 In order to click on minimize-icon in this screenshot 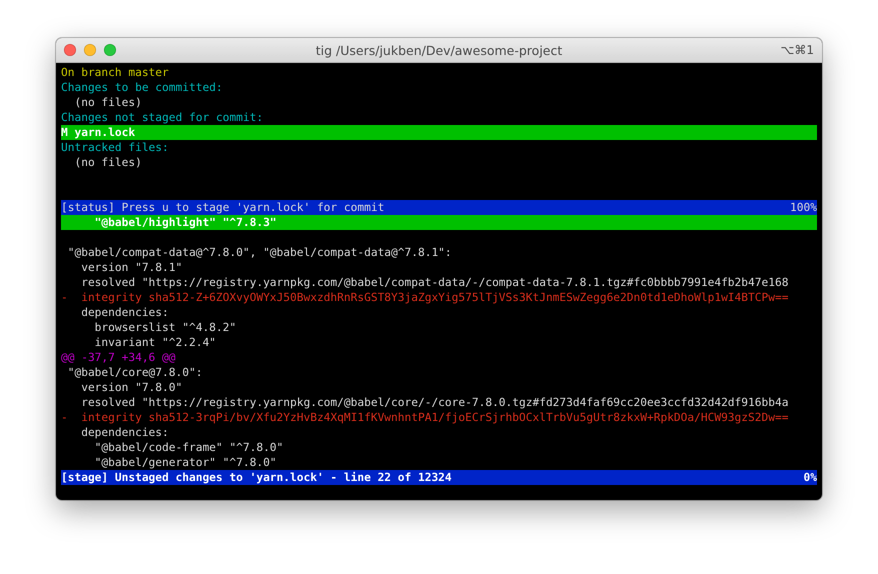, I will do `click(90, 50)`.